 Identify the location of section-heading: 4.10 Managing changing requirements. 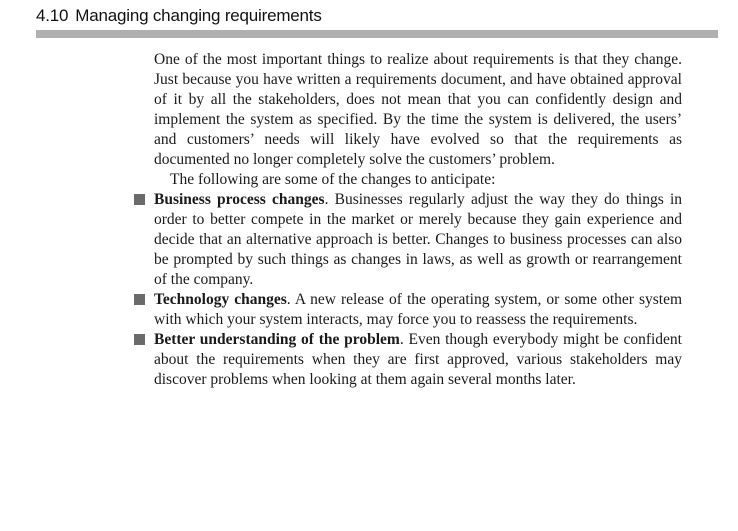
(179, 16).